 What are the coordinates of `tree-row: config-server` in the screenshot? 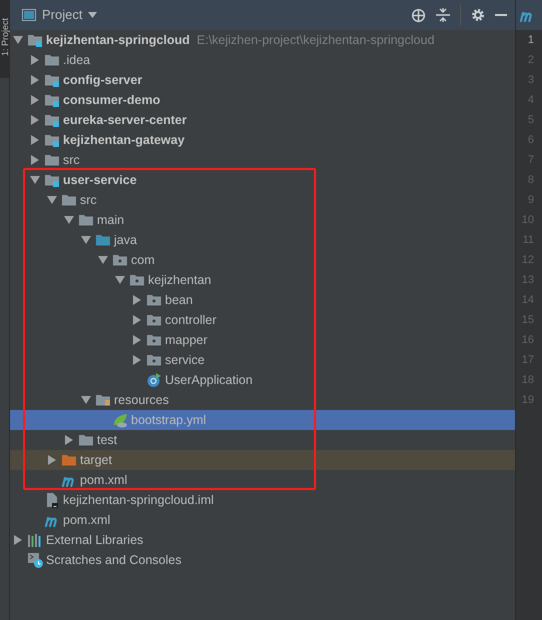 It's located at (262, 80).